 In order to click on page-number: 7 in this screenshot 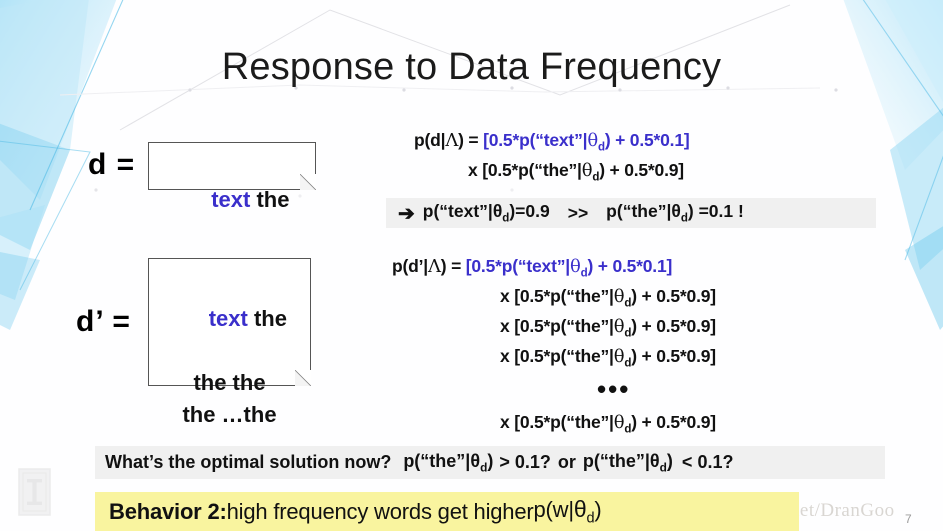, I will do `click(908, 519)`.